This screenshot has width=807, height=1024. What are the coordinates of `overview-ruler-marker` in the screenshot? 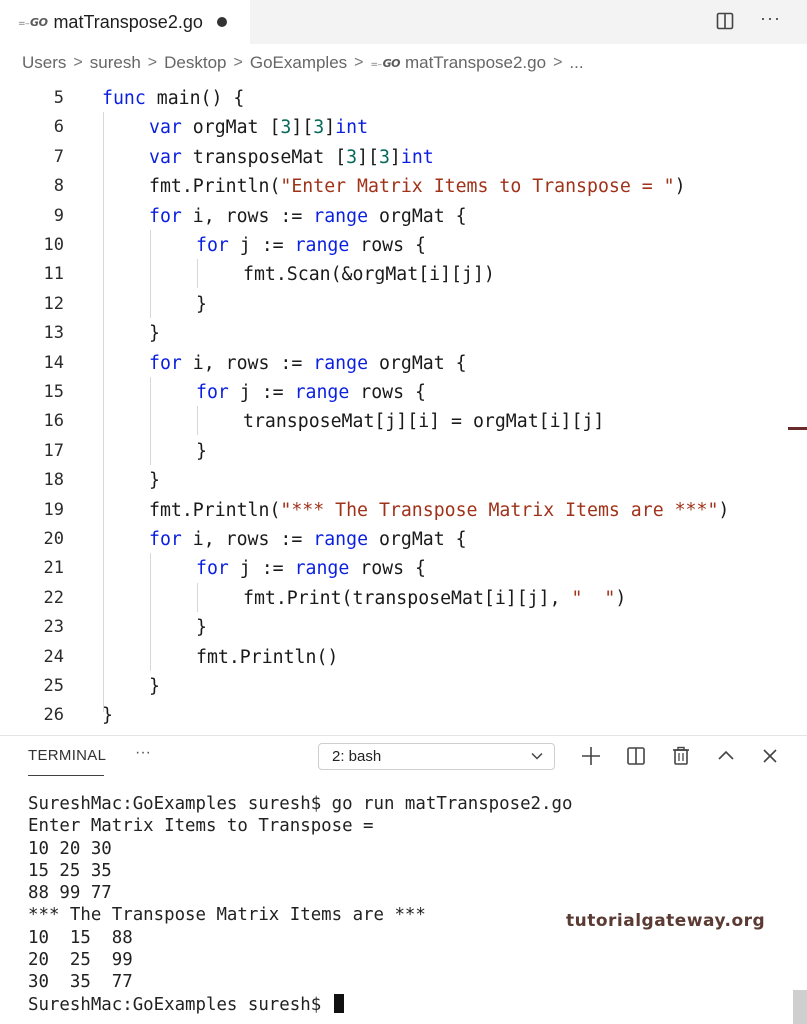 It's located at (797, 428).